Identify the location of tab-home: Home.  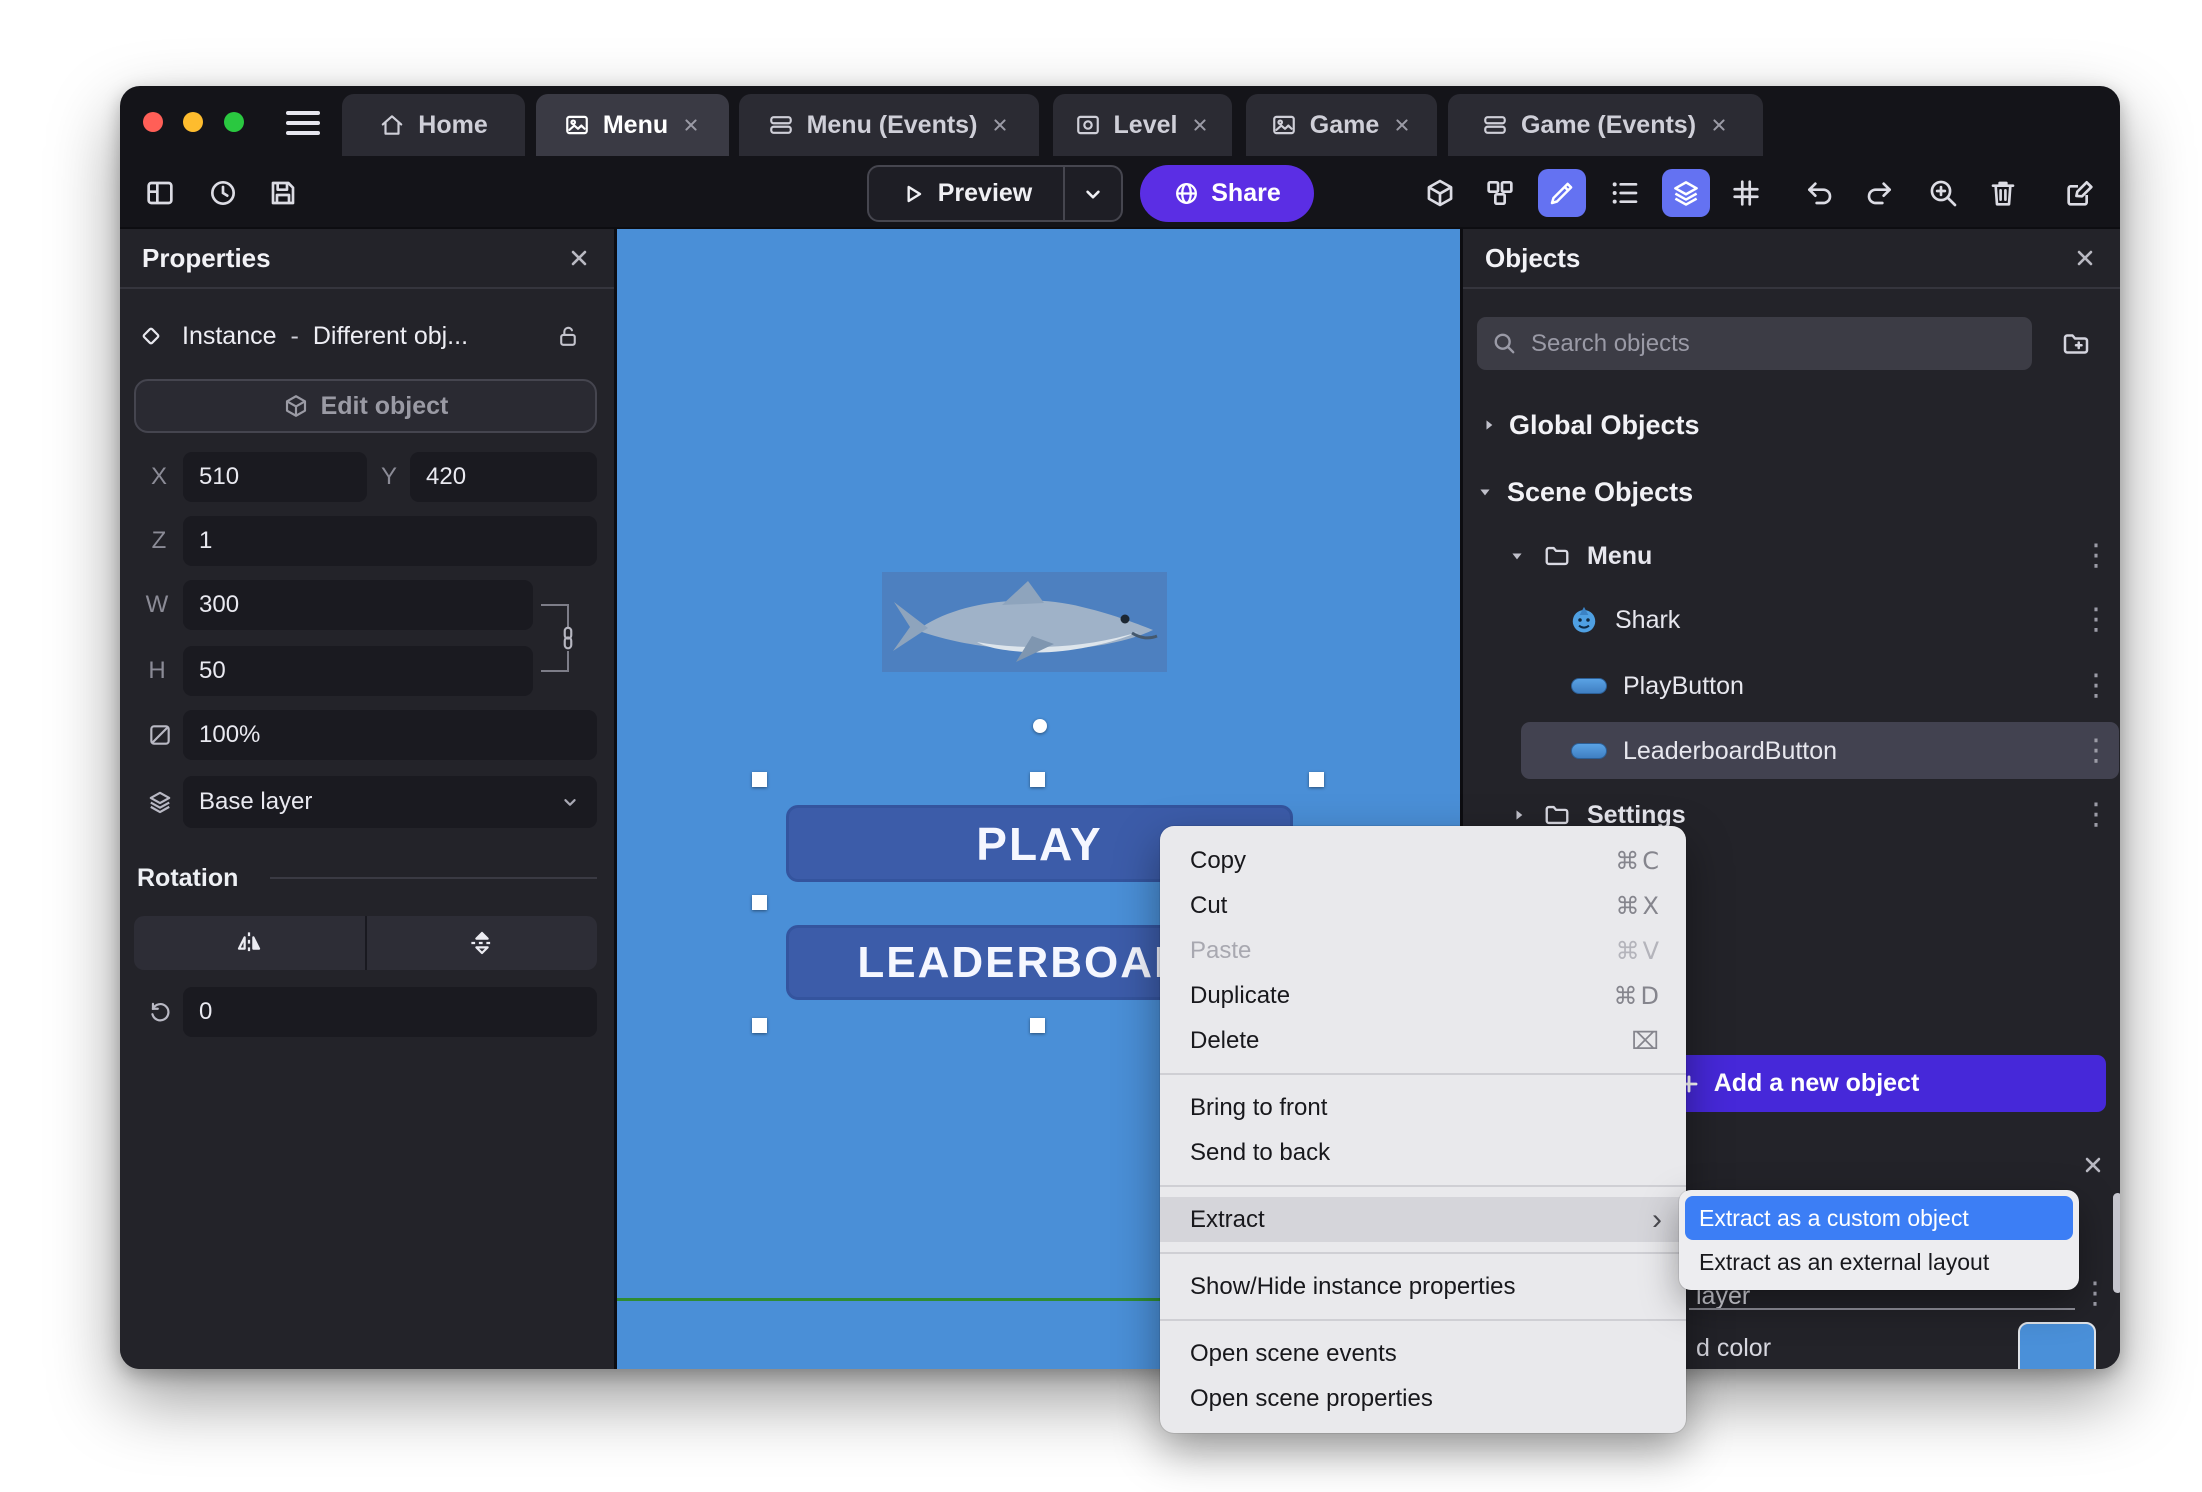
(433, 125).